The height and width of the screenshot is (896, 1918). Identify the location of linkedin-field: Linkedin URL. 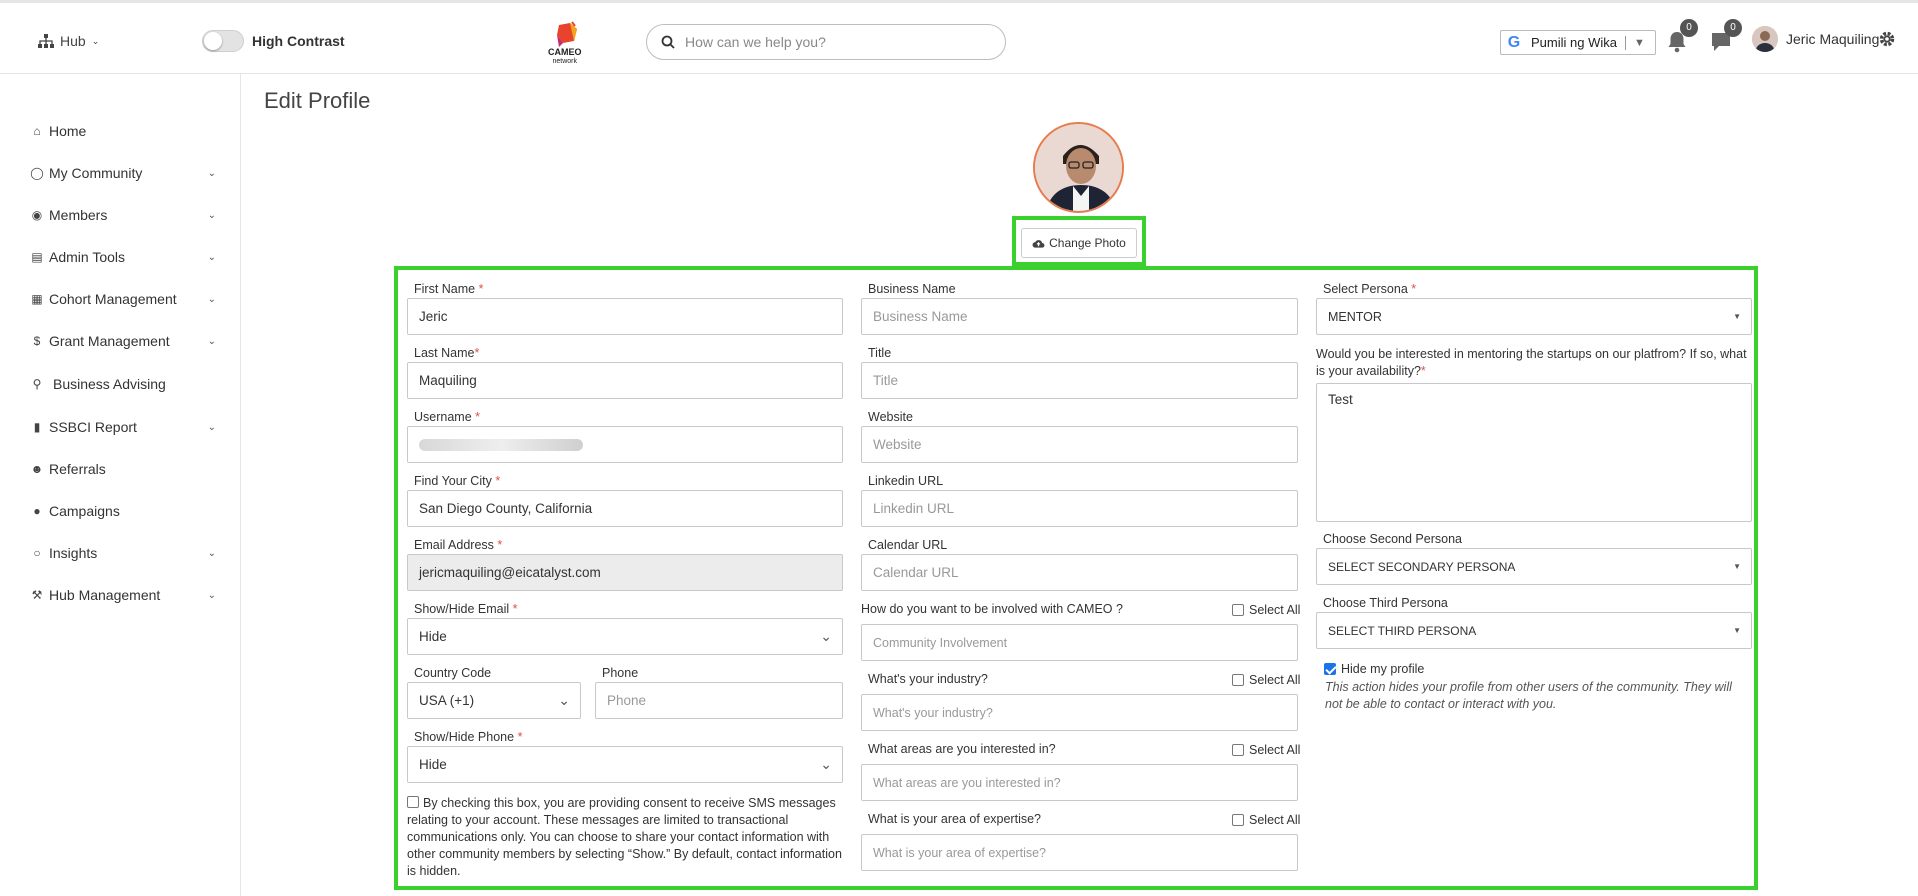
(1079, 508).